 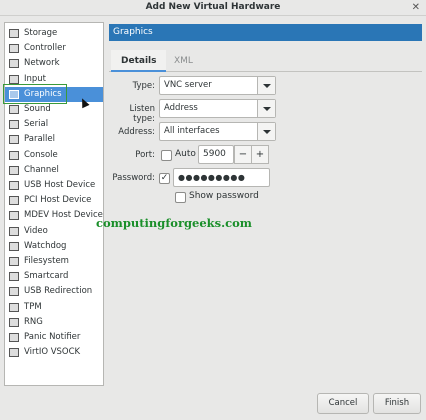 What do you see at coordinates (58, 291) in the screenshot?
I see `sidebar-item-label: USB Redirection` at bounding box center [58, 291].